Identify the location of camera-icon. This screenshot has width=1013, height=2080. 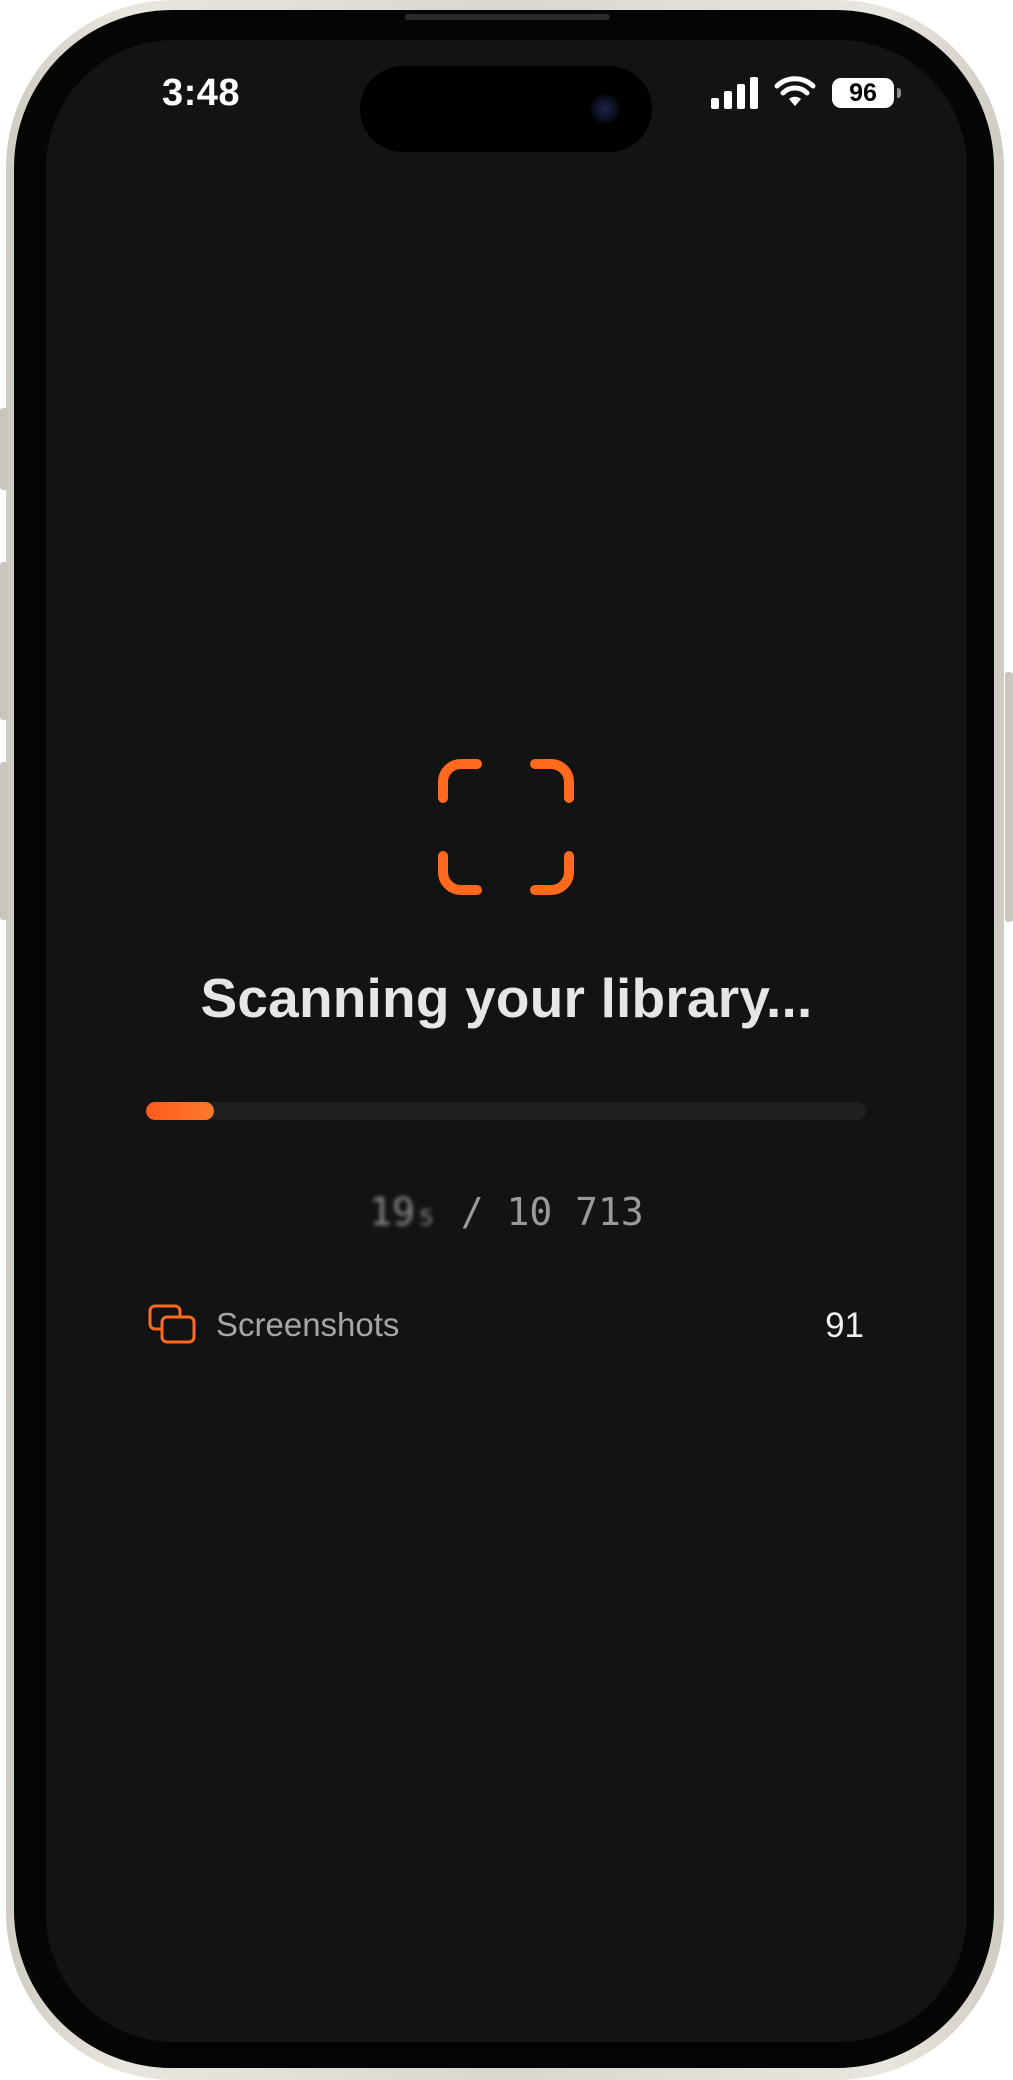
(605, 109).